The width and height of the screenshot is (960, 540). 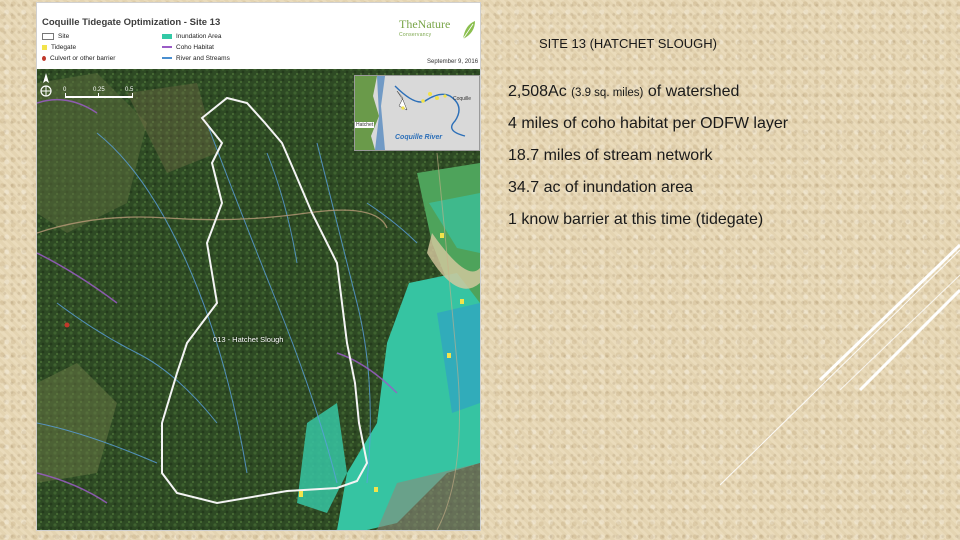 I want to click on slide-title: SITE 13 (HATCHET SLOUGH), so click(x=628, y=43).